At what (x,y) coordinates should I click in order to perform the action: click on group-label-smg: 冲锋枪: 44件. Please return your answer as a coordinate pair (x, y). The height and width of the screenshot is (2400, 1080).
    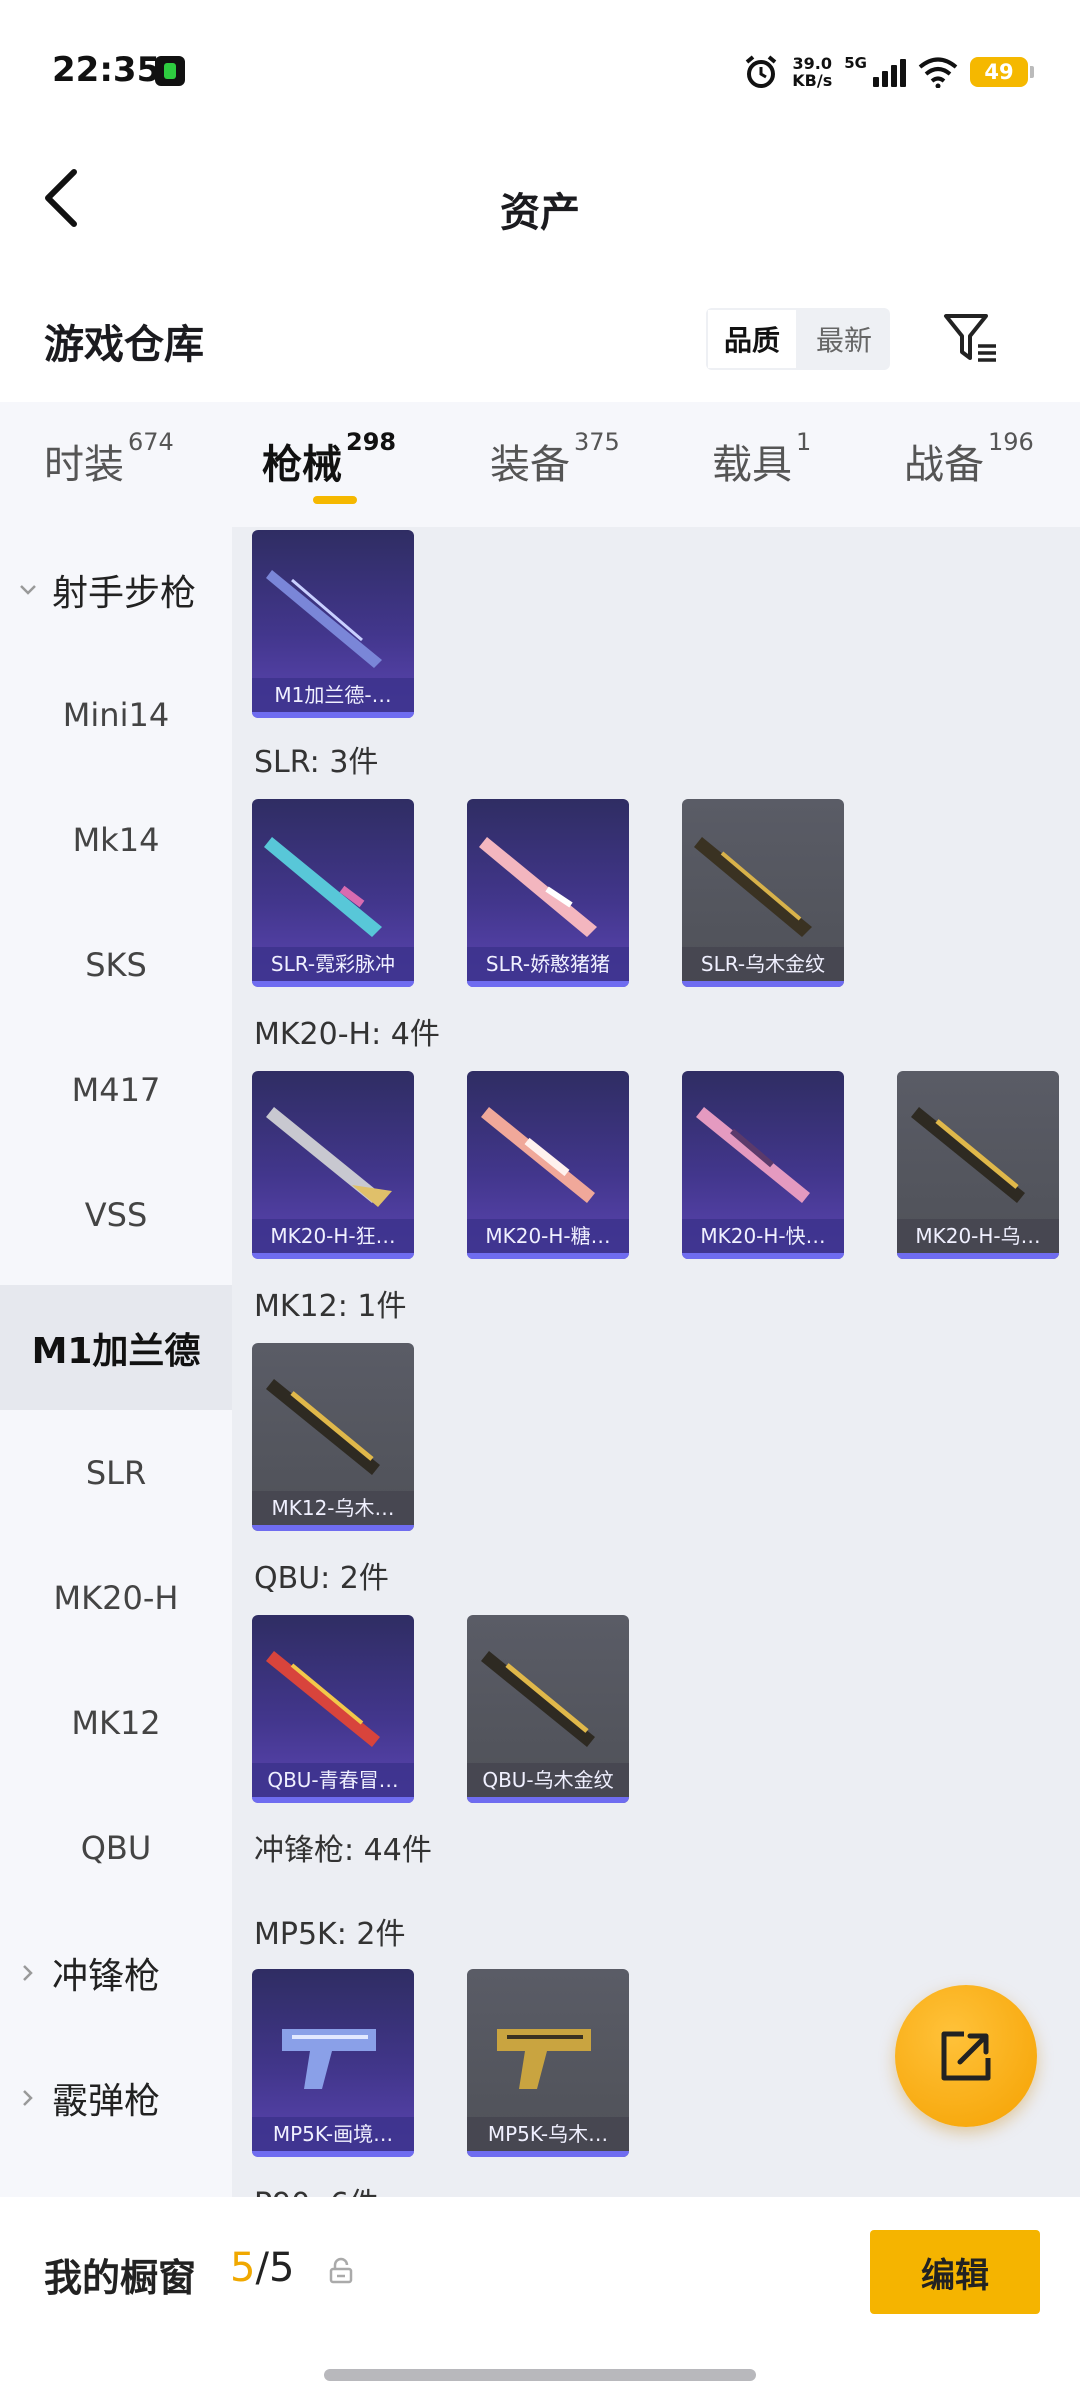
    Looking at the image, I should click on (343, 1850).